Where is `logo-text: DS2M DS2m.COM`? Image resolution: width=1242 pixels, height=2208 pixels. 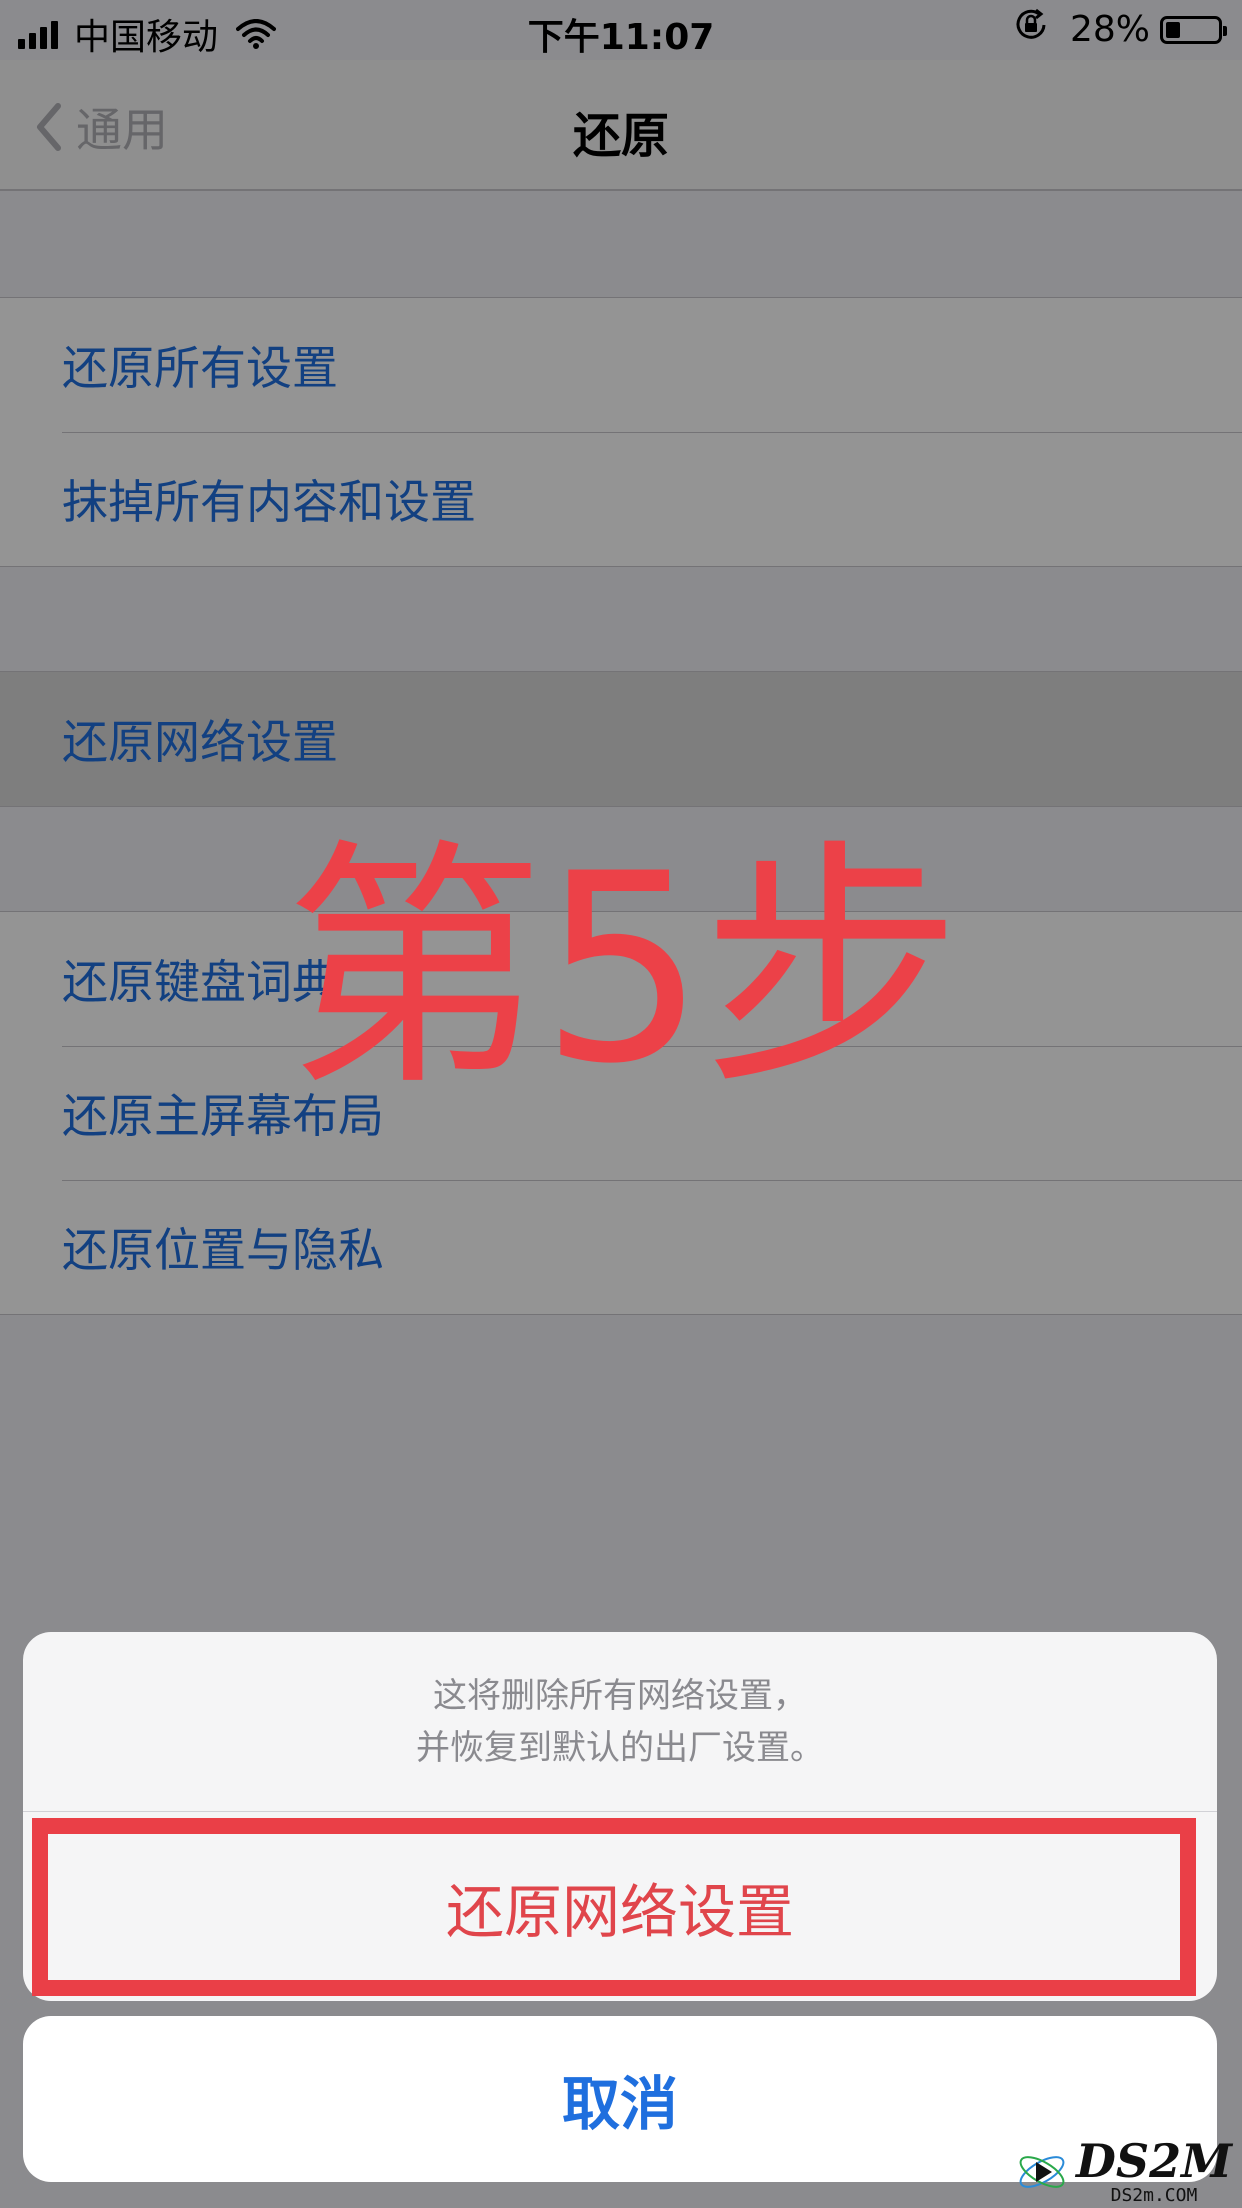
logo-text: DS2M DS2m.COM is located at coordinates (1154, 2171).